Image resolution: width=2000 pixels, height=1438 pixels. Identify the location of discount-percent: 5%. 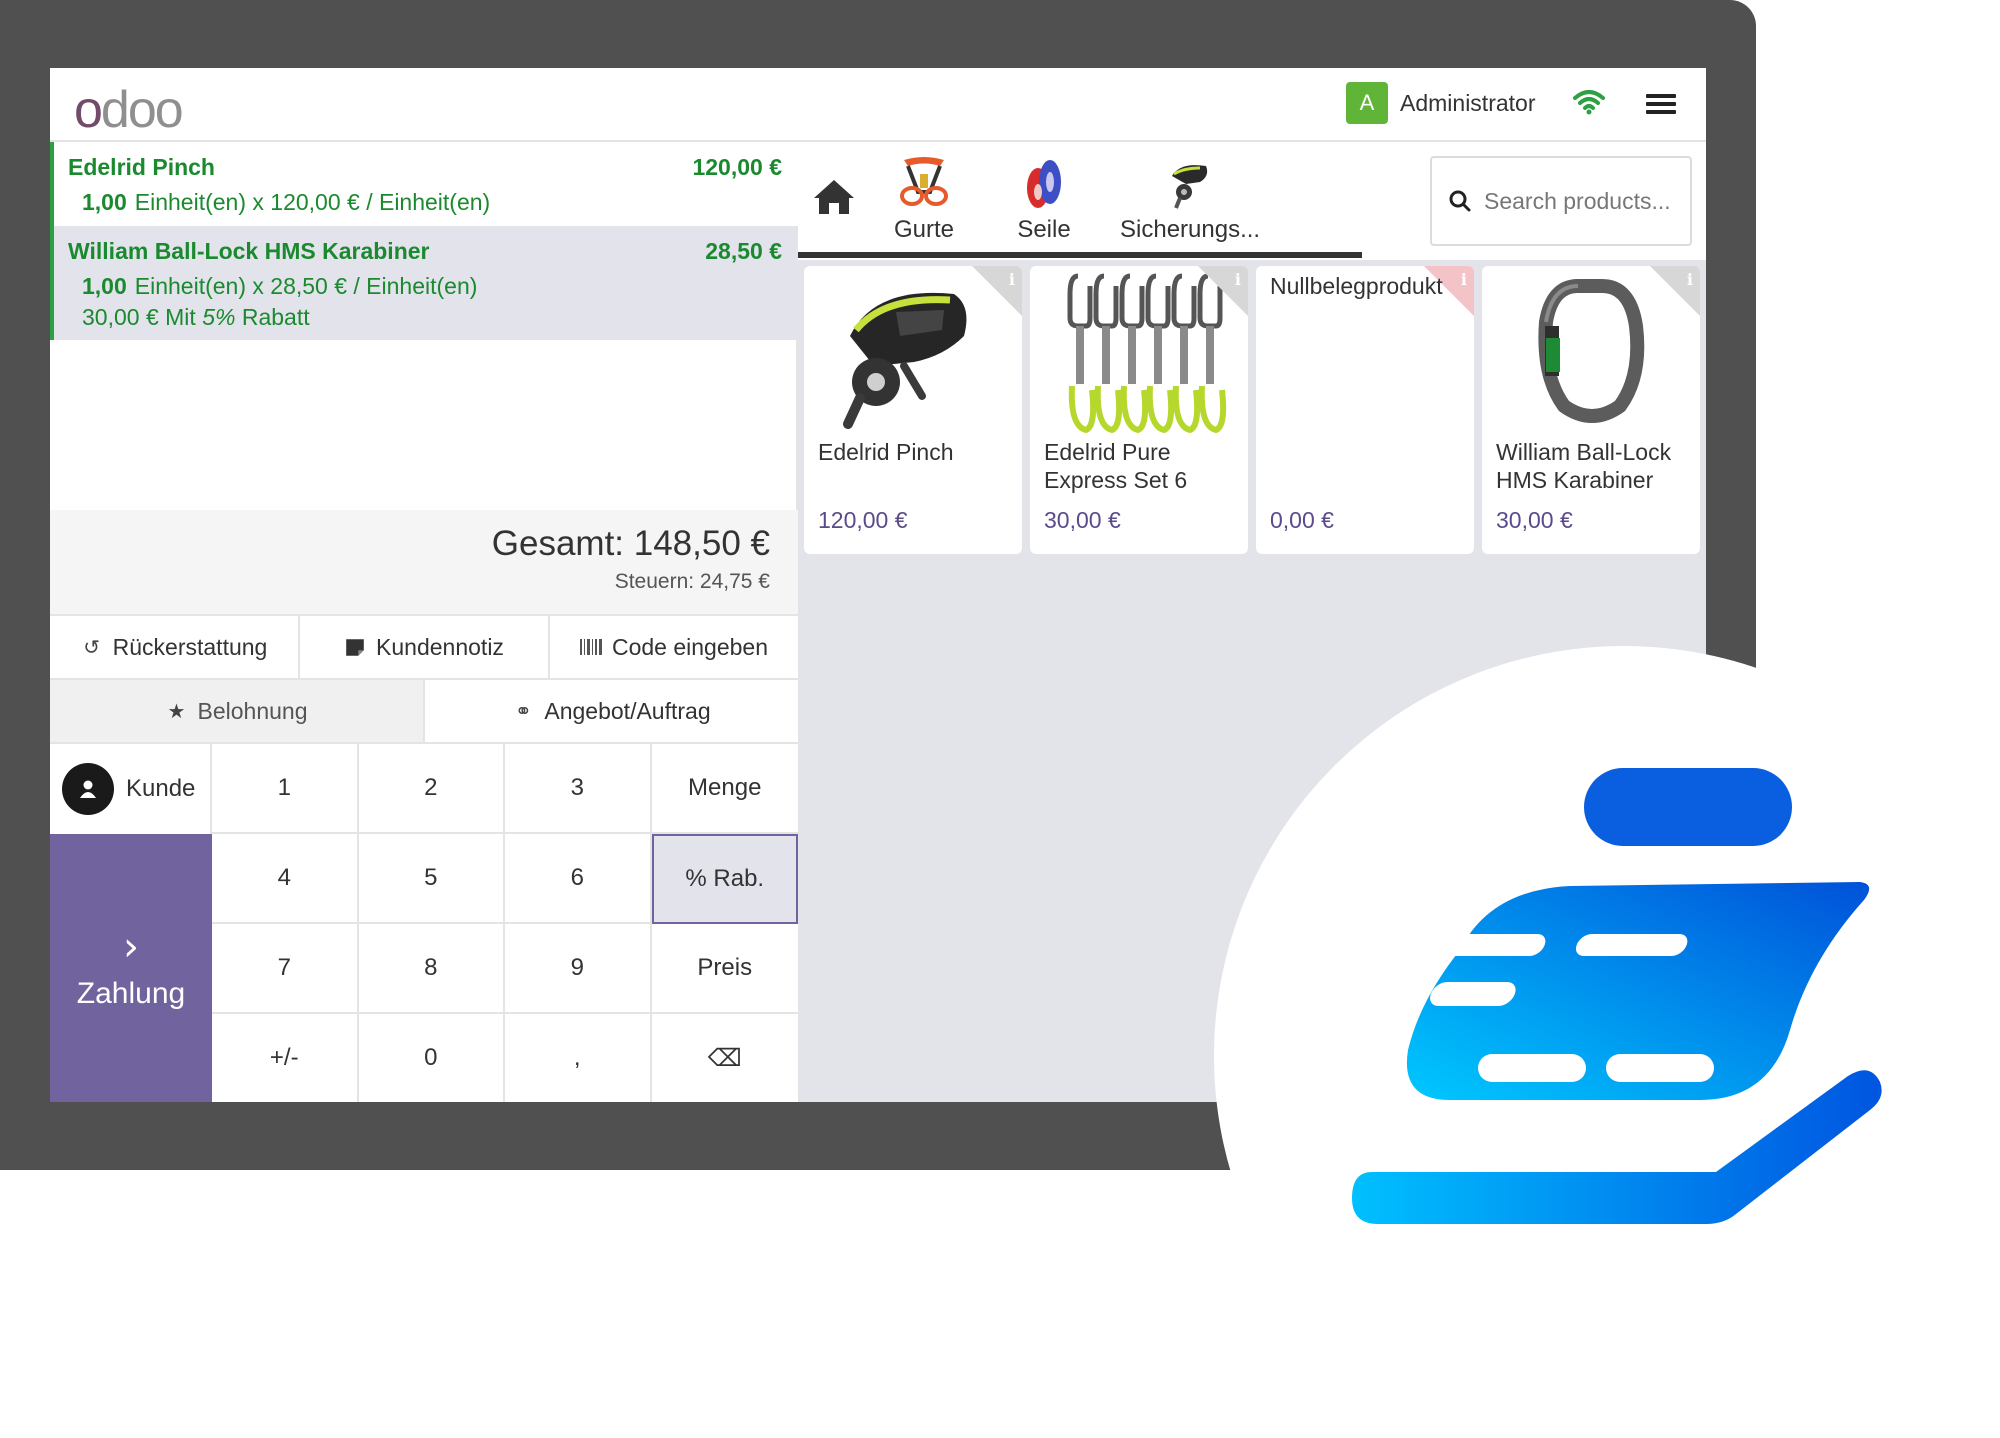
(219, 317).